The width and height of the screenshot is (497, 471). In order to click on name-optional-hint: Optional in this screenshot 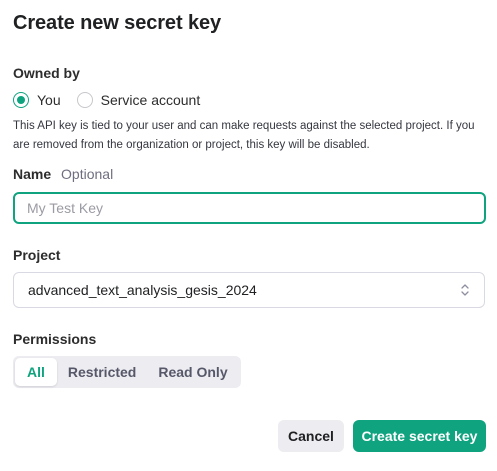, I will do `click(87, 174)`.